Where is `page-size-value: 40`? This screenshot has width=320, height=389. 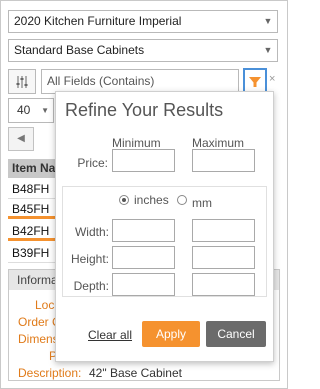
page-size-value: 40 is located at coordinates (24, 110).